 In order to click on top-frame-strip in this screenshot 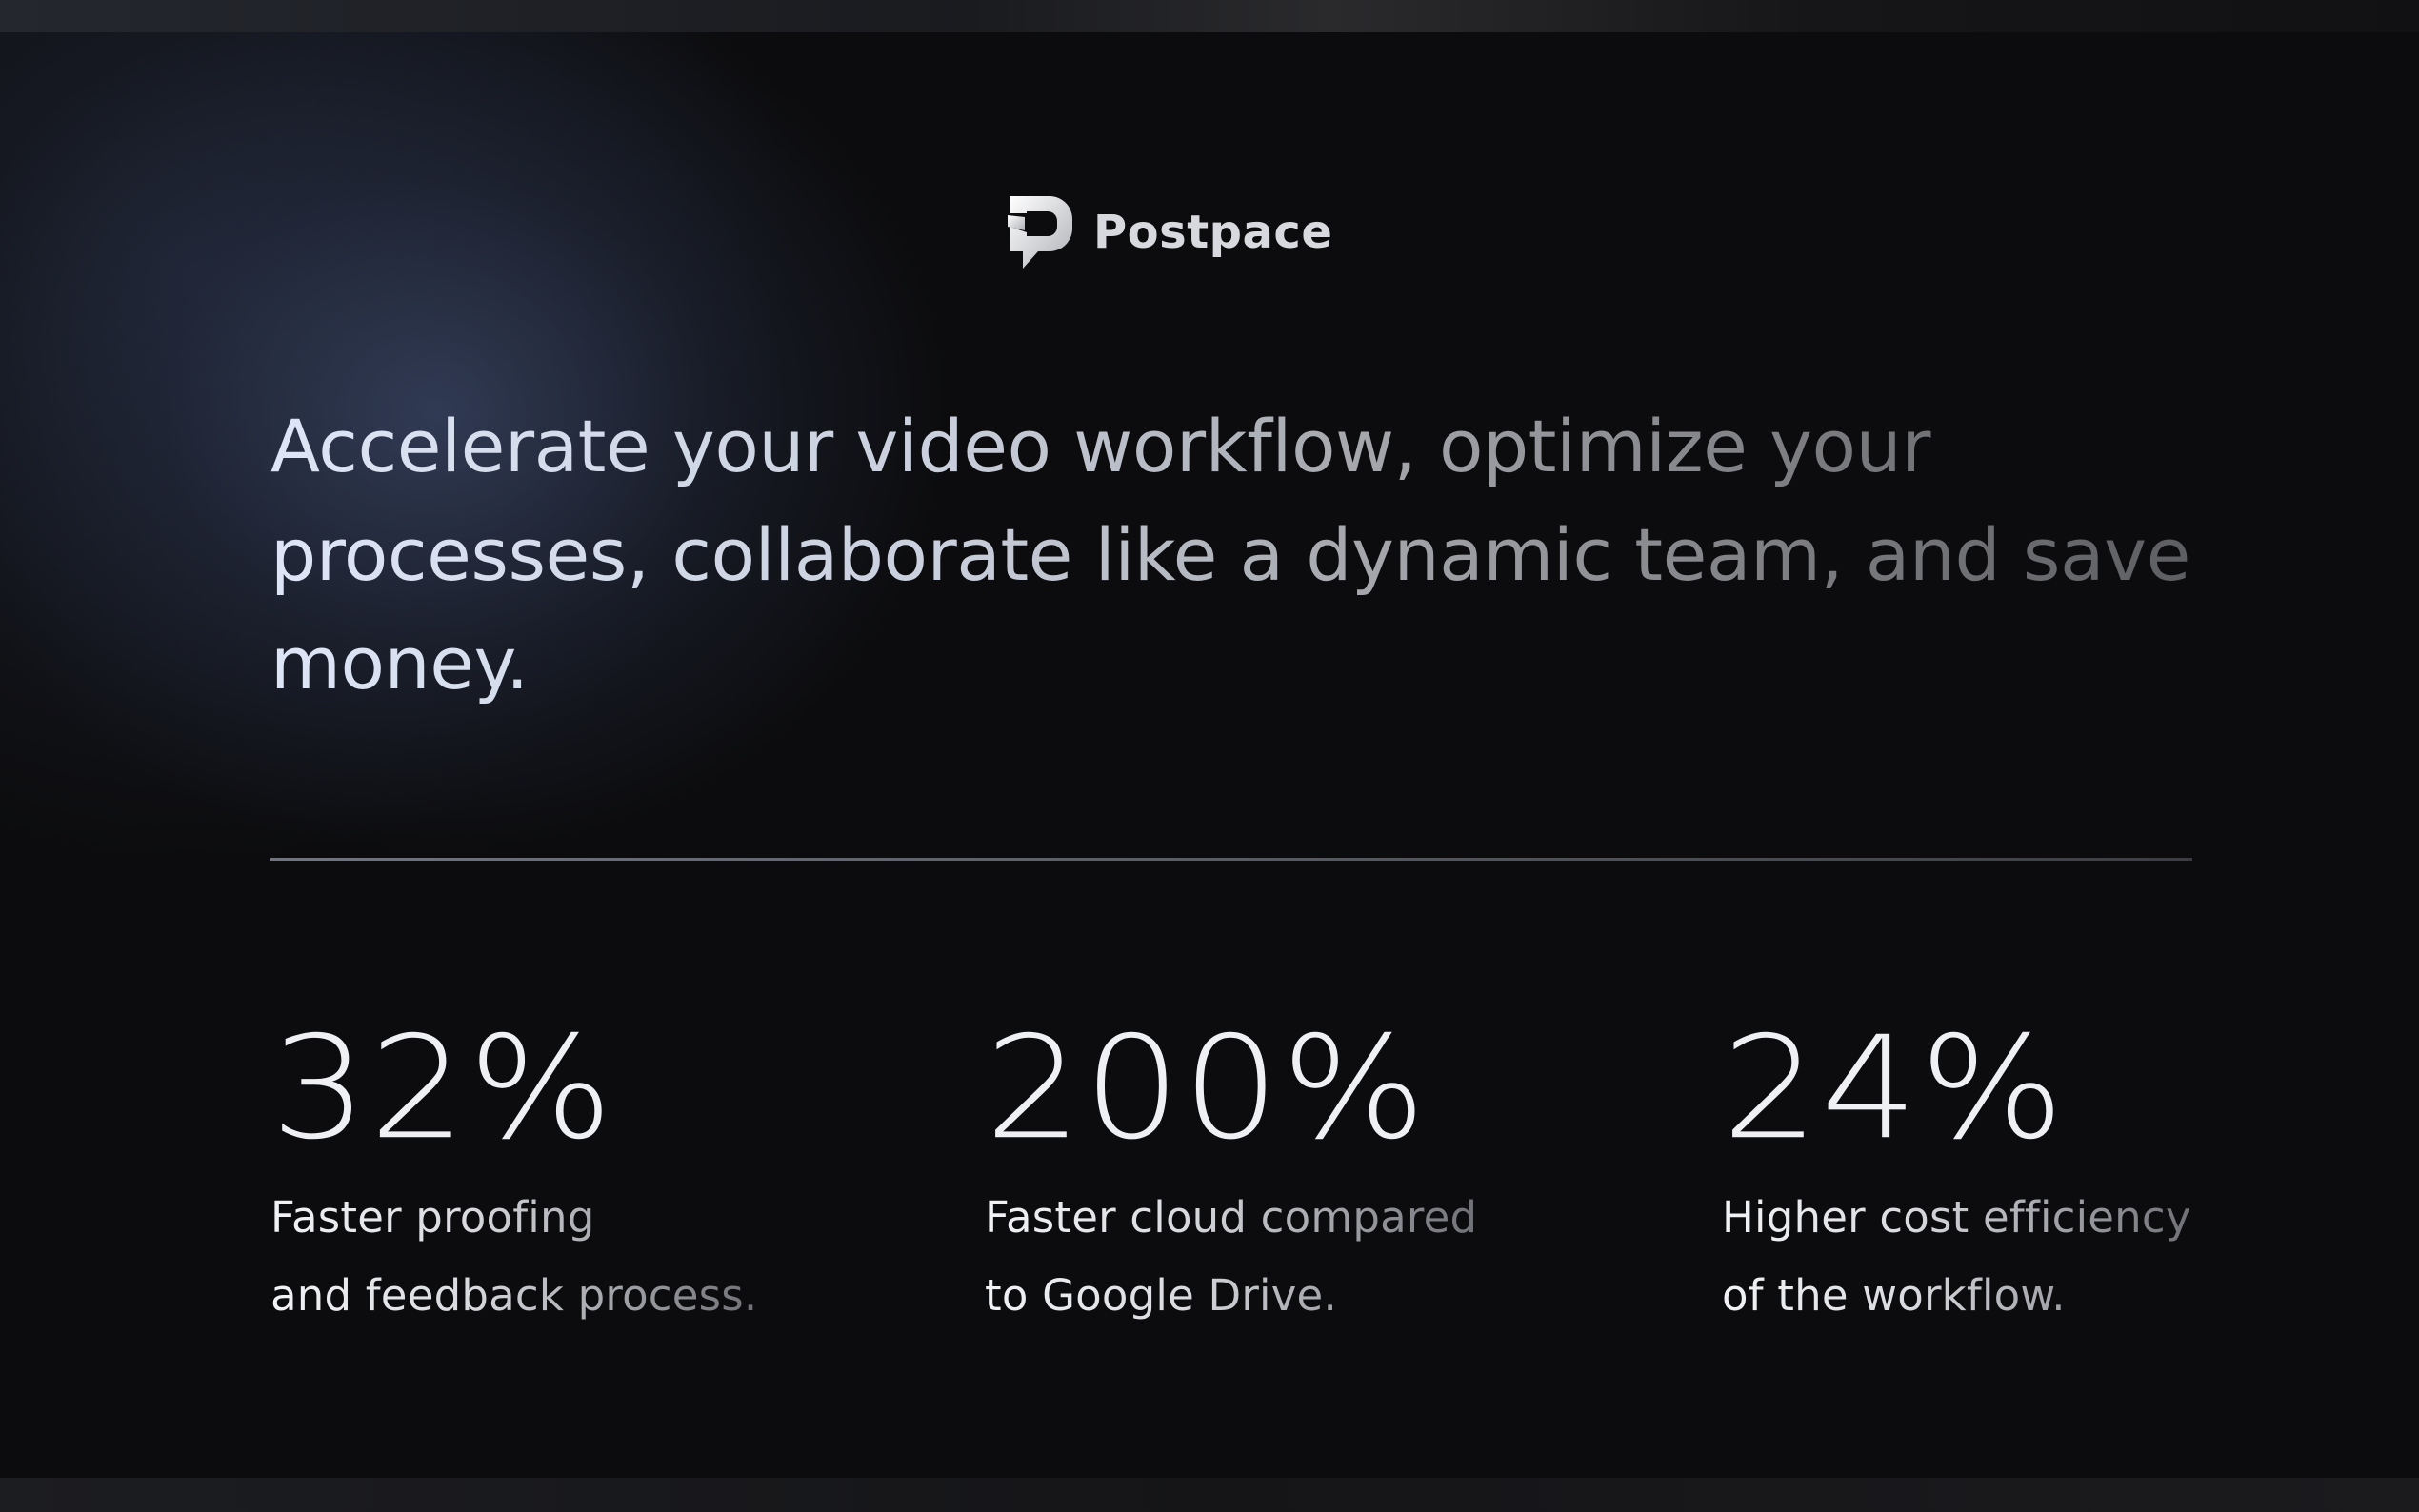, I will do `click(1209, 16)`.